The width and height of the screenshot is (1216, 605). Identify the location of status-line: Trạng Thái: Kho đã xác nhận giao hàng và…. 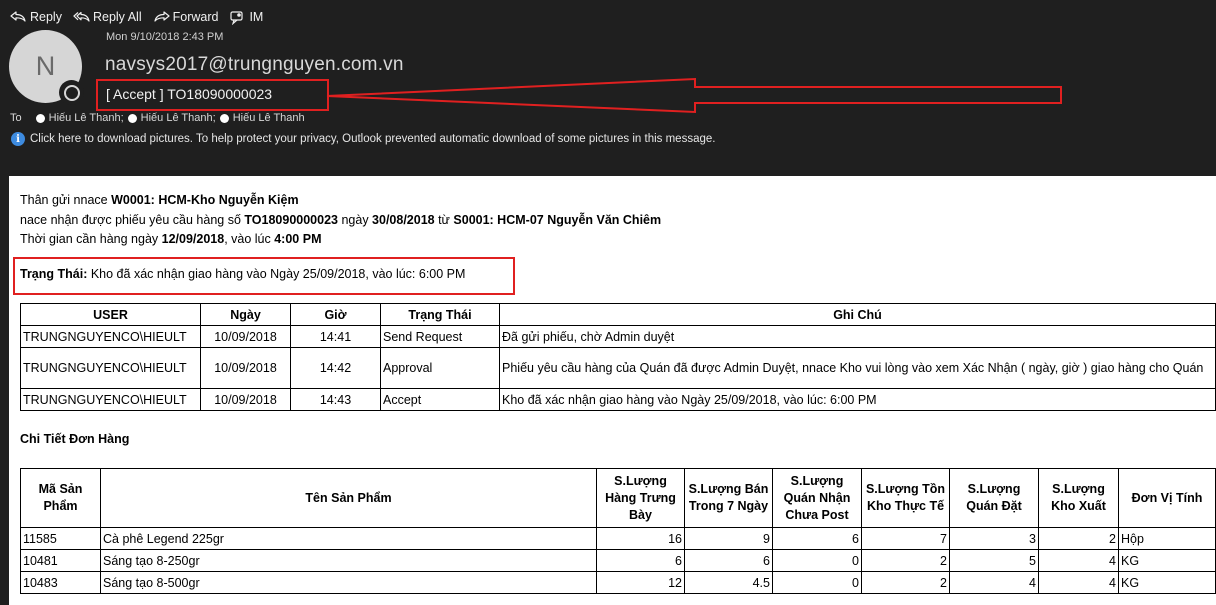
(242, 274).